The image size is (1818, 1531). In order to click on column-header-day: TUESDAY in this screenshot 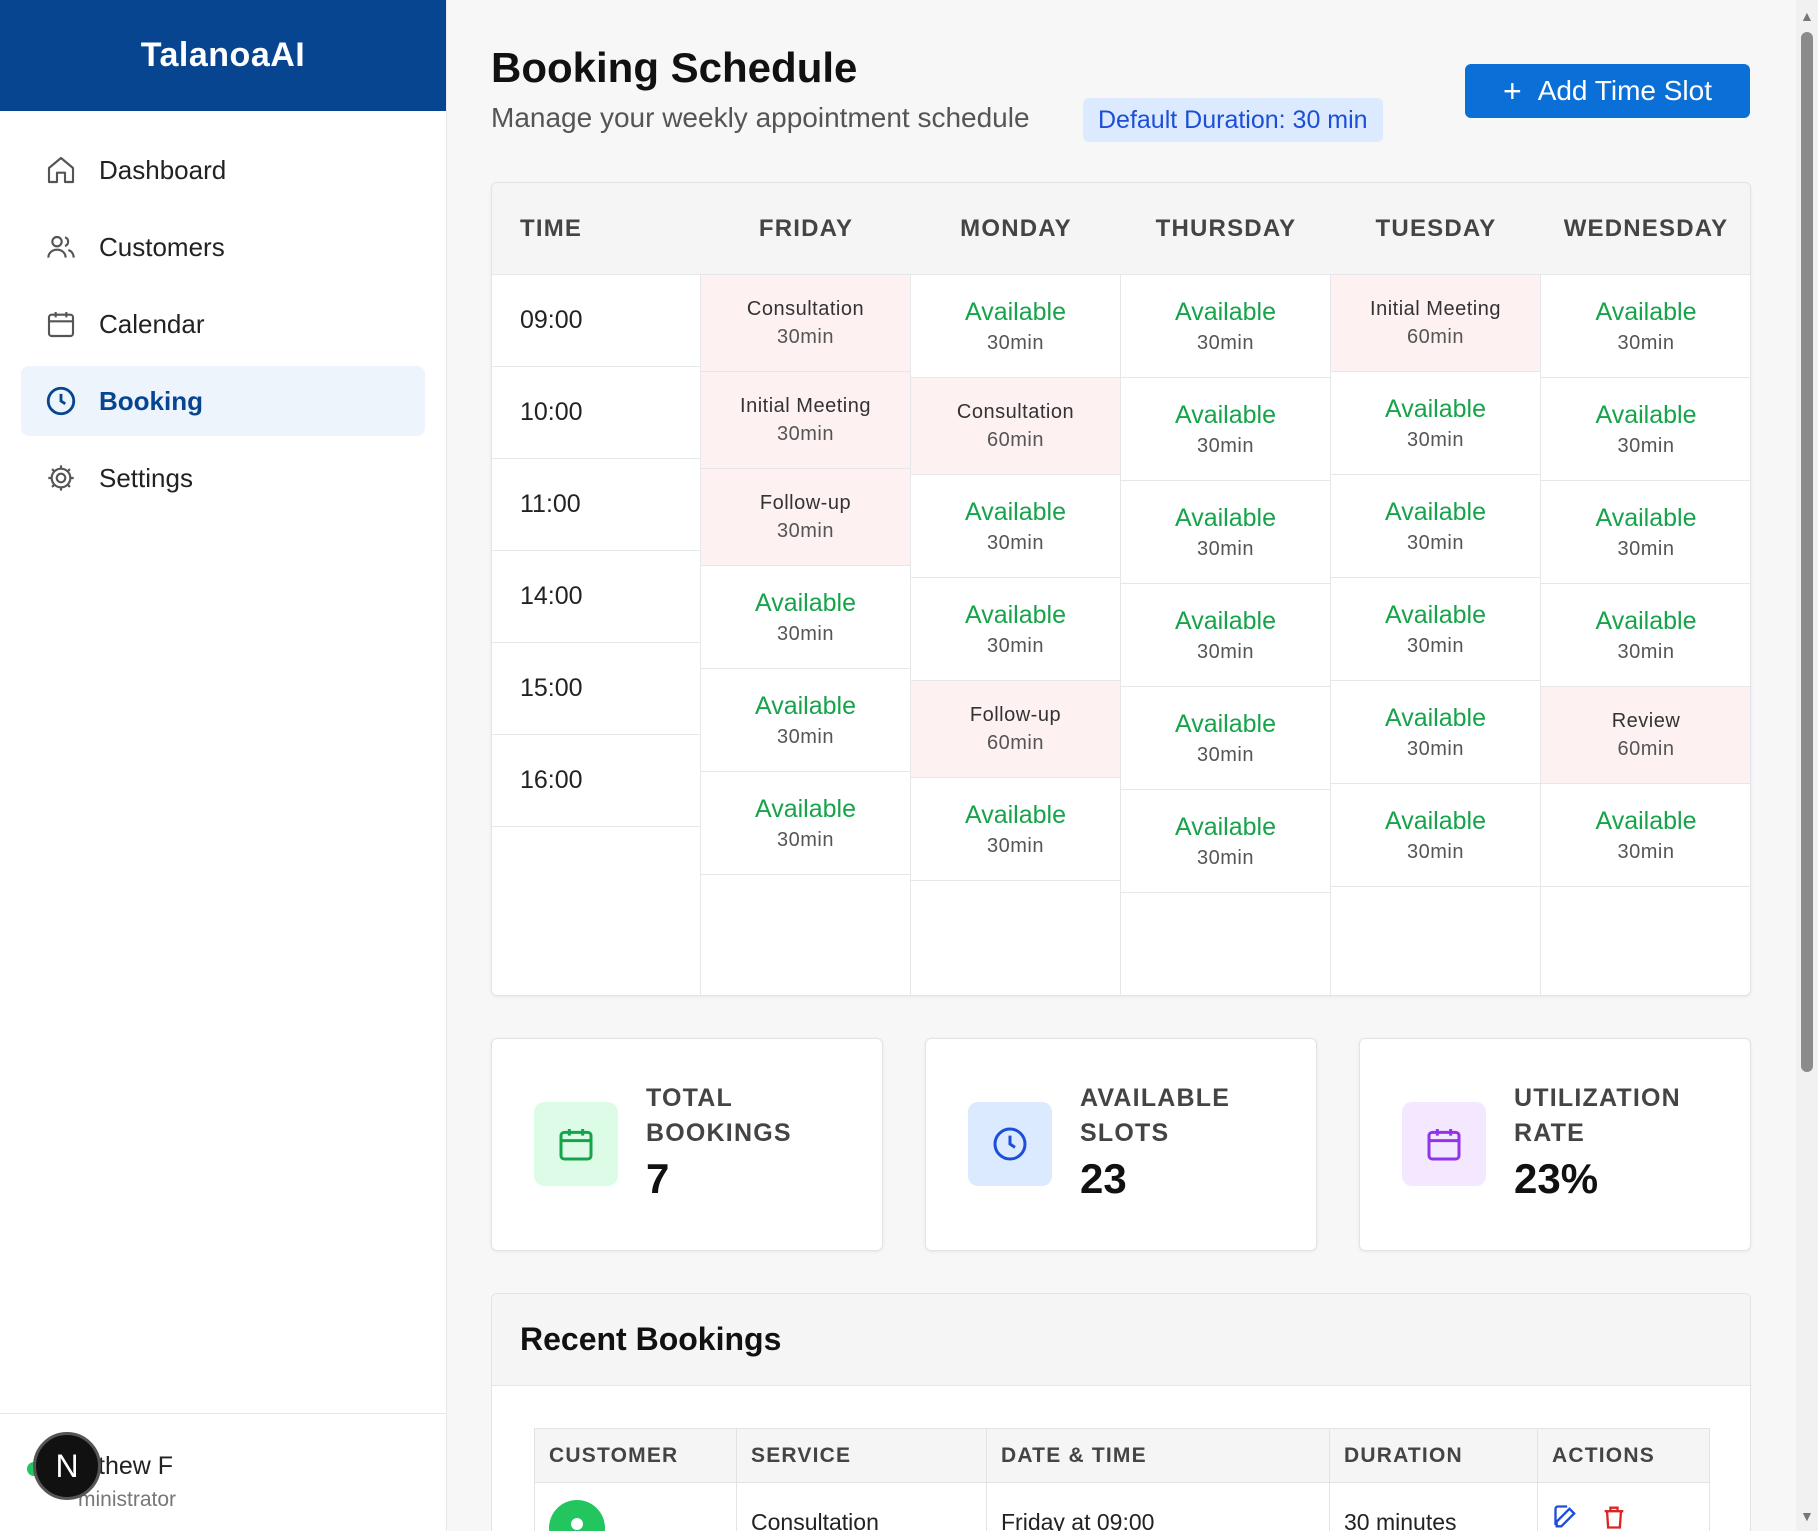, I will do `click(1436, 228)`.